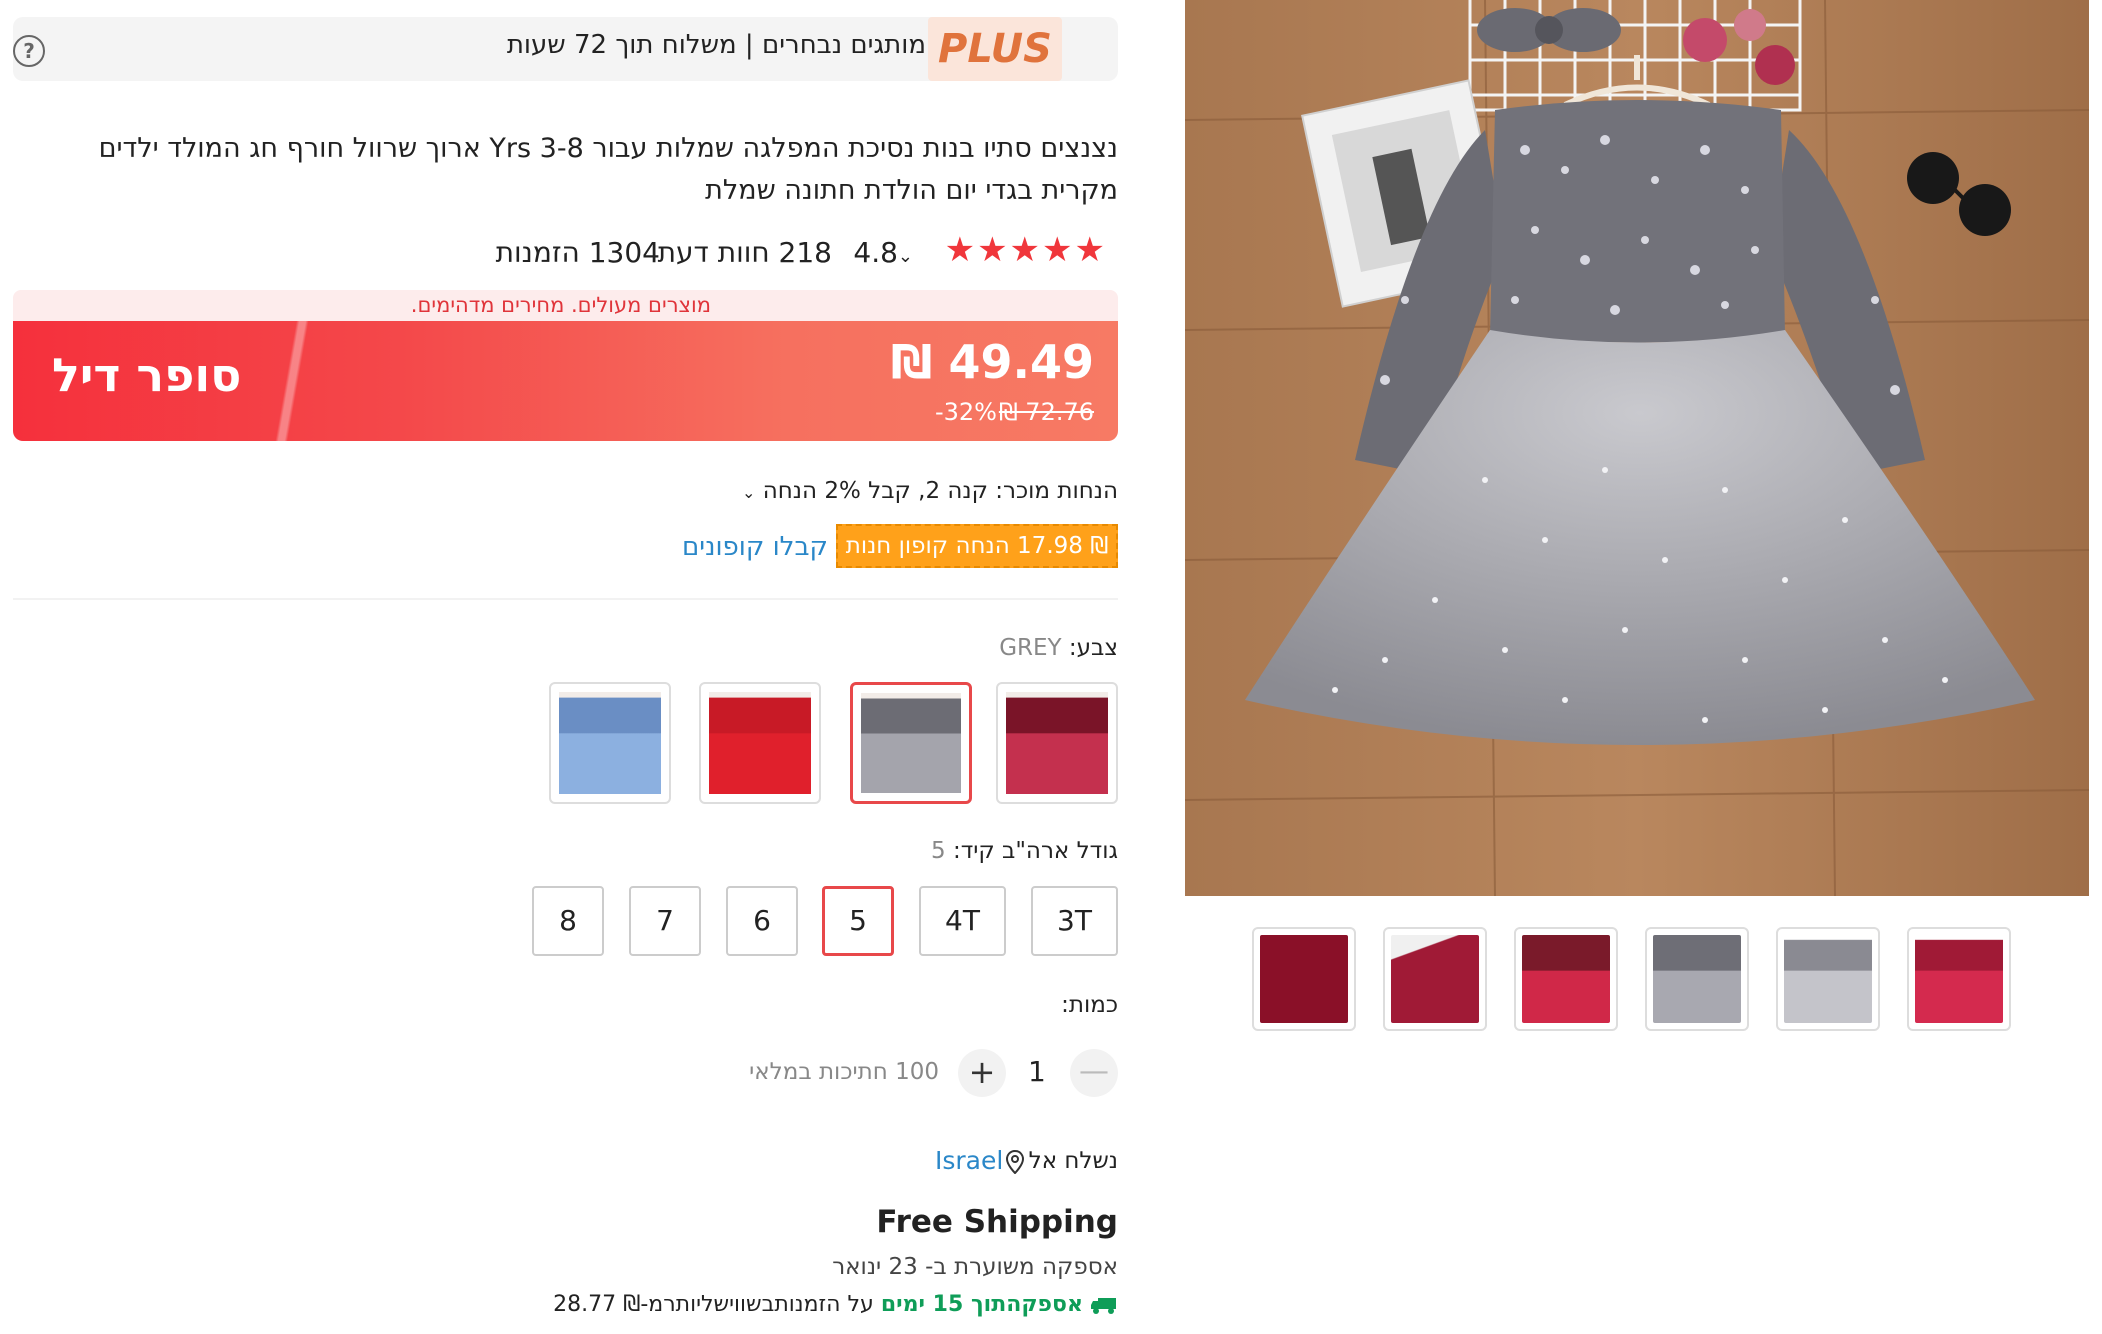 The image size is (2102, 1334). Describe the element at coordinates (1089, 1005) in the screenshot. I see `quantity-label: כמות:` at that location.